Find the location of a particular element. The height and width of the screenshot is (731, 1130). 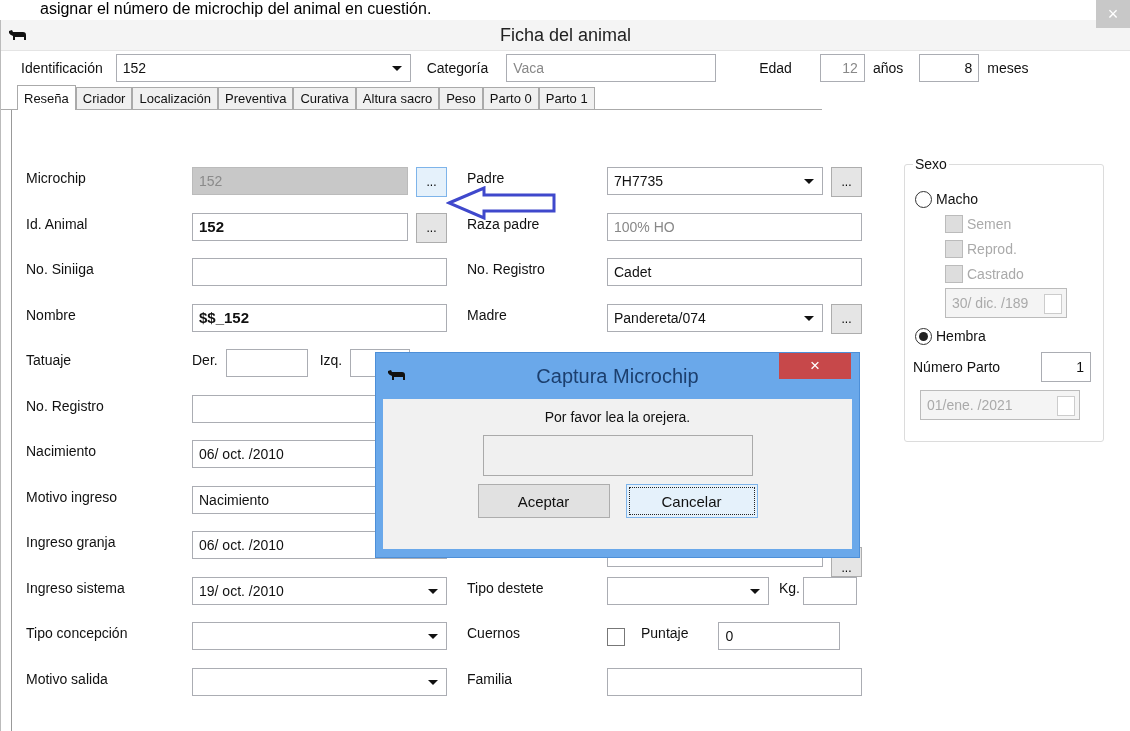

window-title: Ficha del animal is located at coordinates (565, 35).